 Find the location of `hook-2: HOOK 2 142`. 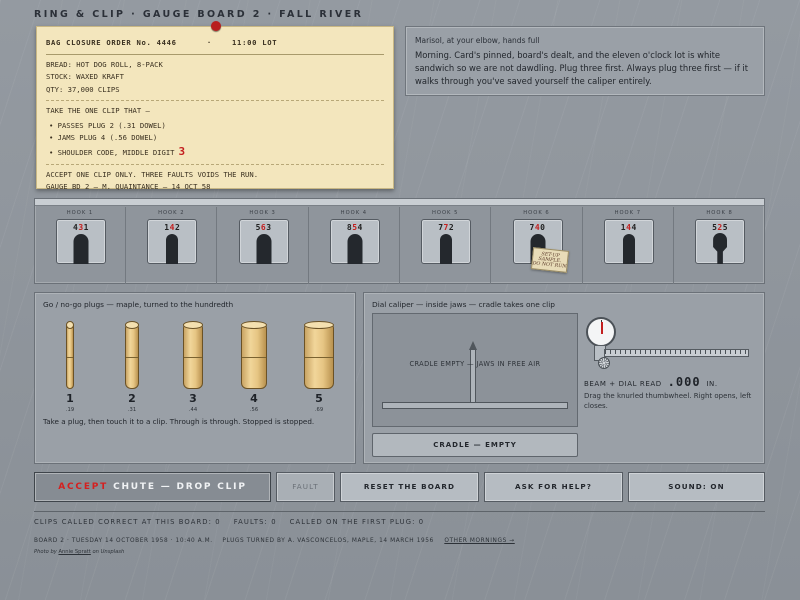

hook-2: HOOK 2 142 is located at coordinates (172, 245).